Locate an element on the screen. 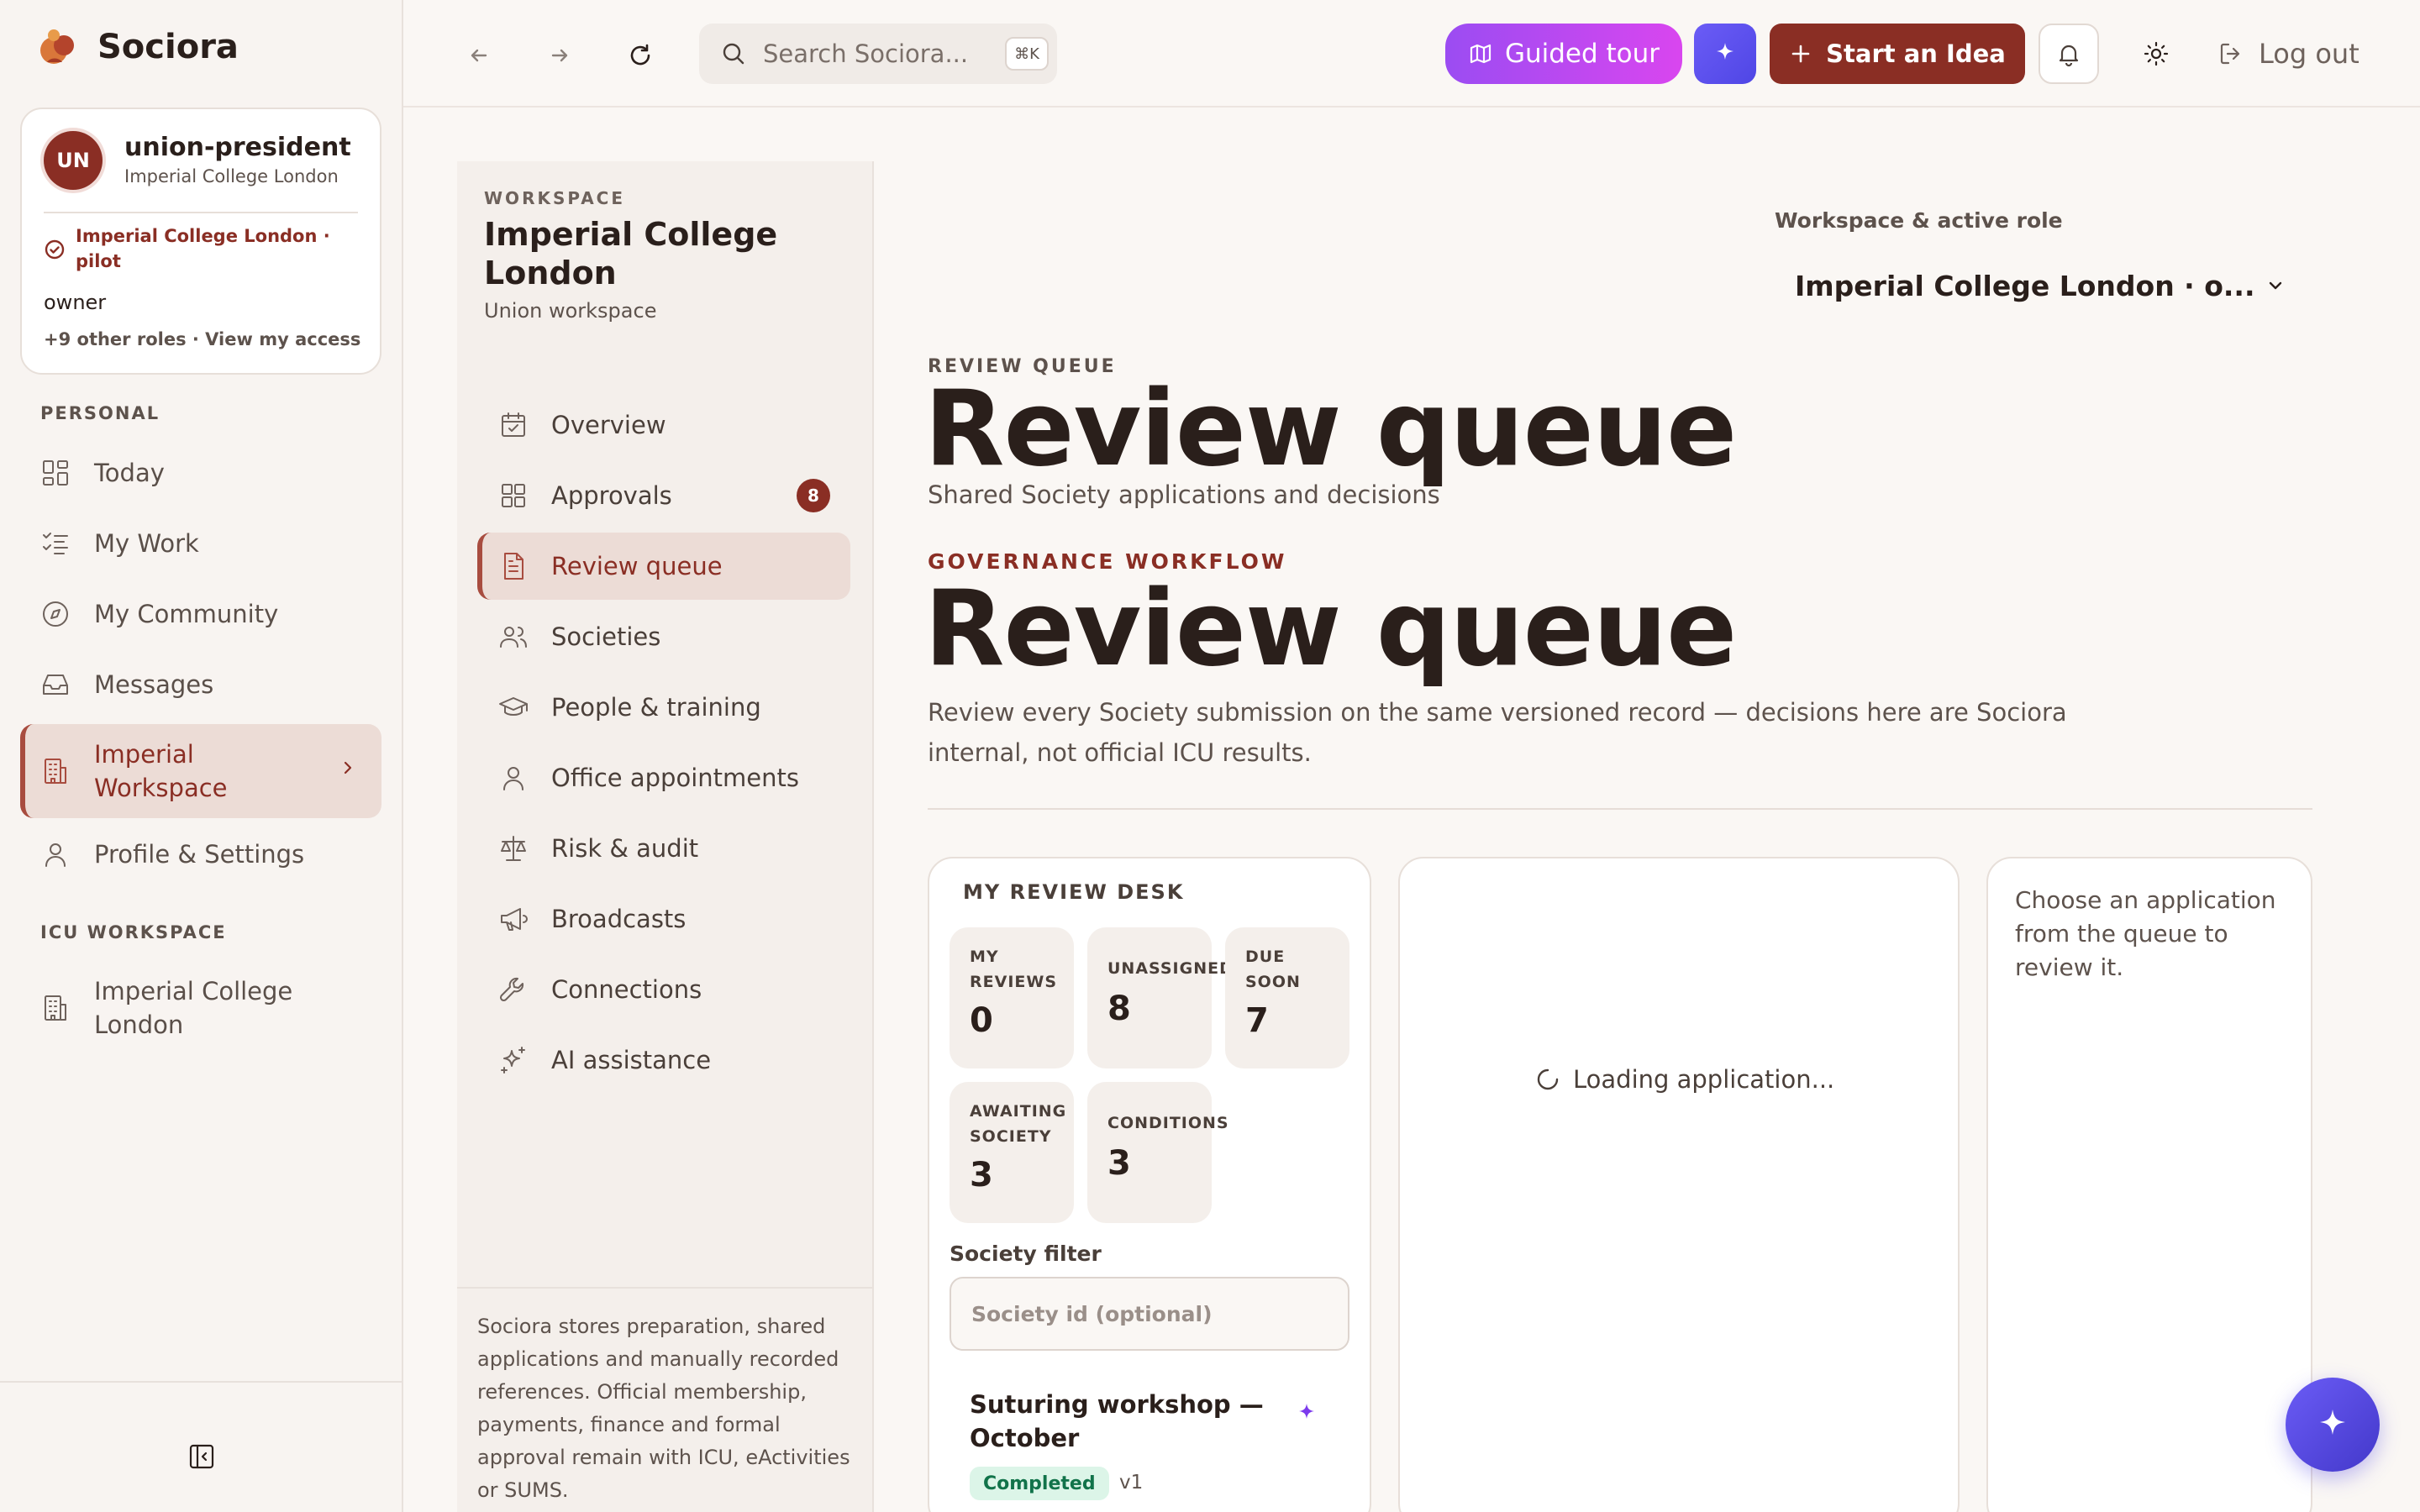 The height and width of the screenshot is (1512, 2420). society-filter-input is located at coordinates (1149, 1314).